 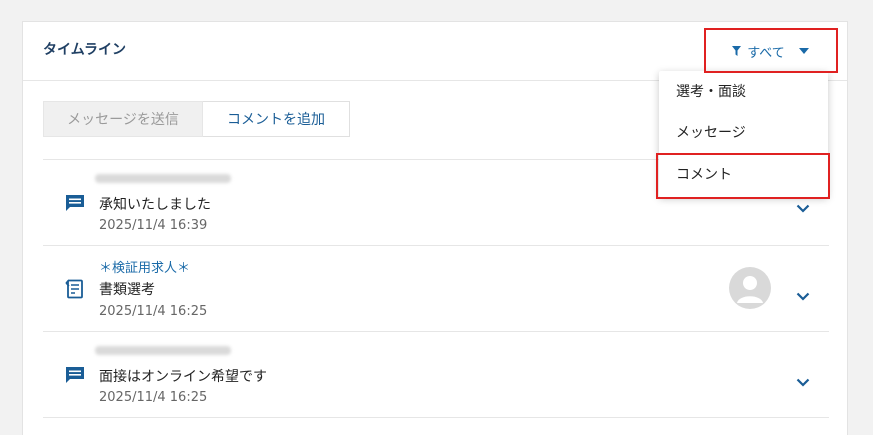 I want to click on divider, so click(x=436, y=417).